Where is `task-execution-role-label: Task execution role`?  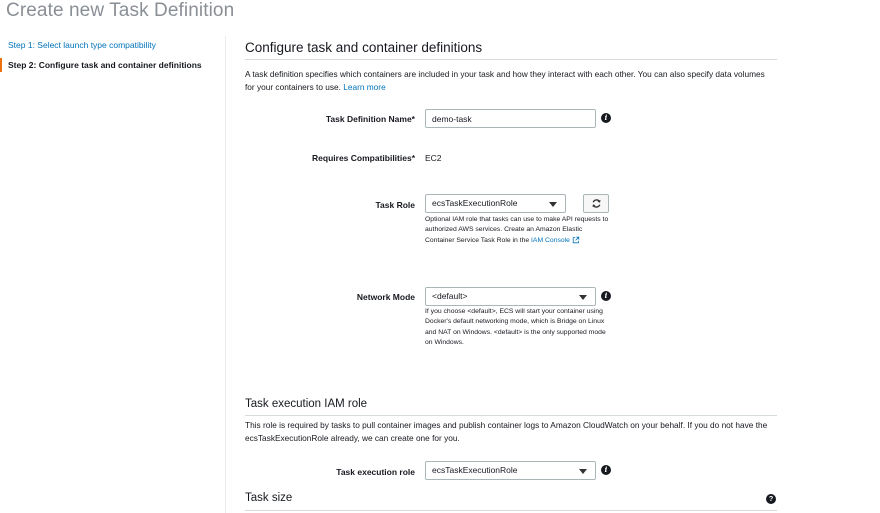 task-execution-role-label: Task execution role is located at coordinates (375, 472).